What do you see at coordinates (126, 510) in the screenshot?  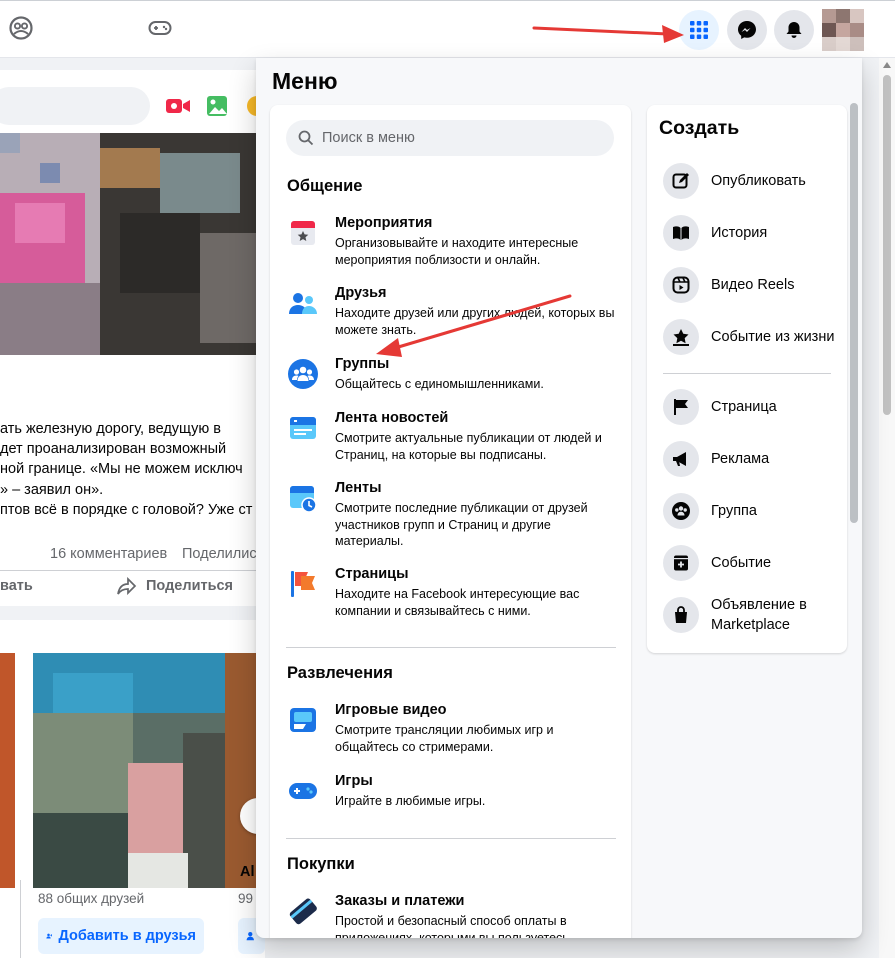 I see `post-text-line: птов всё в порядке с головой? Уже ст` at bounding box center [126, 510].